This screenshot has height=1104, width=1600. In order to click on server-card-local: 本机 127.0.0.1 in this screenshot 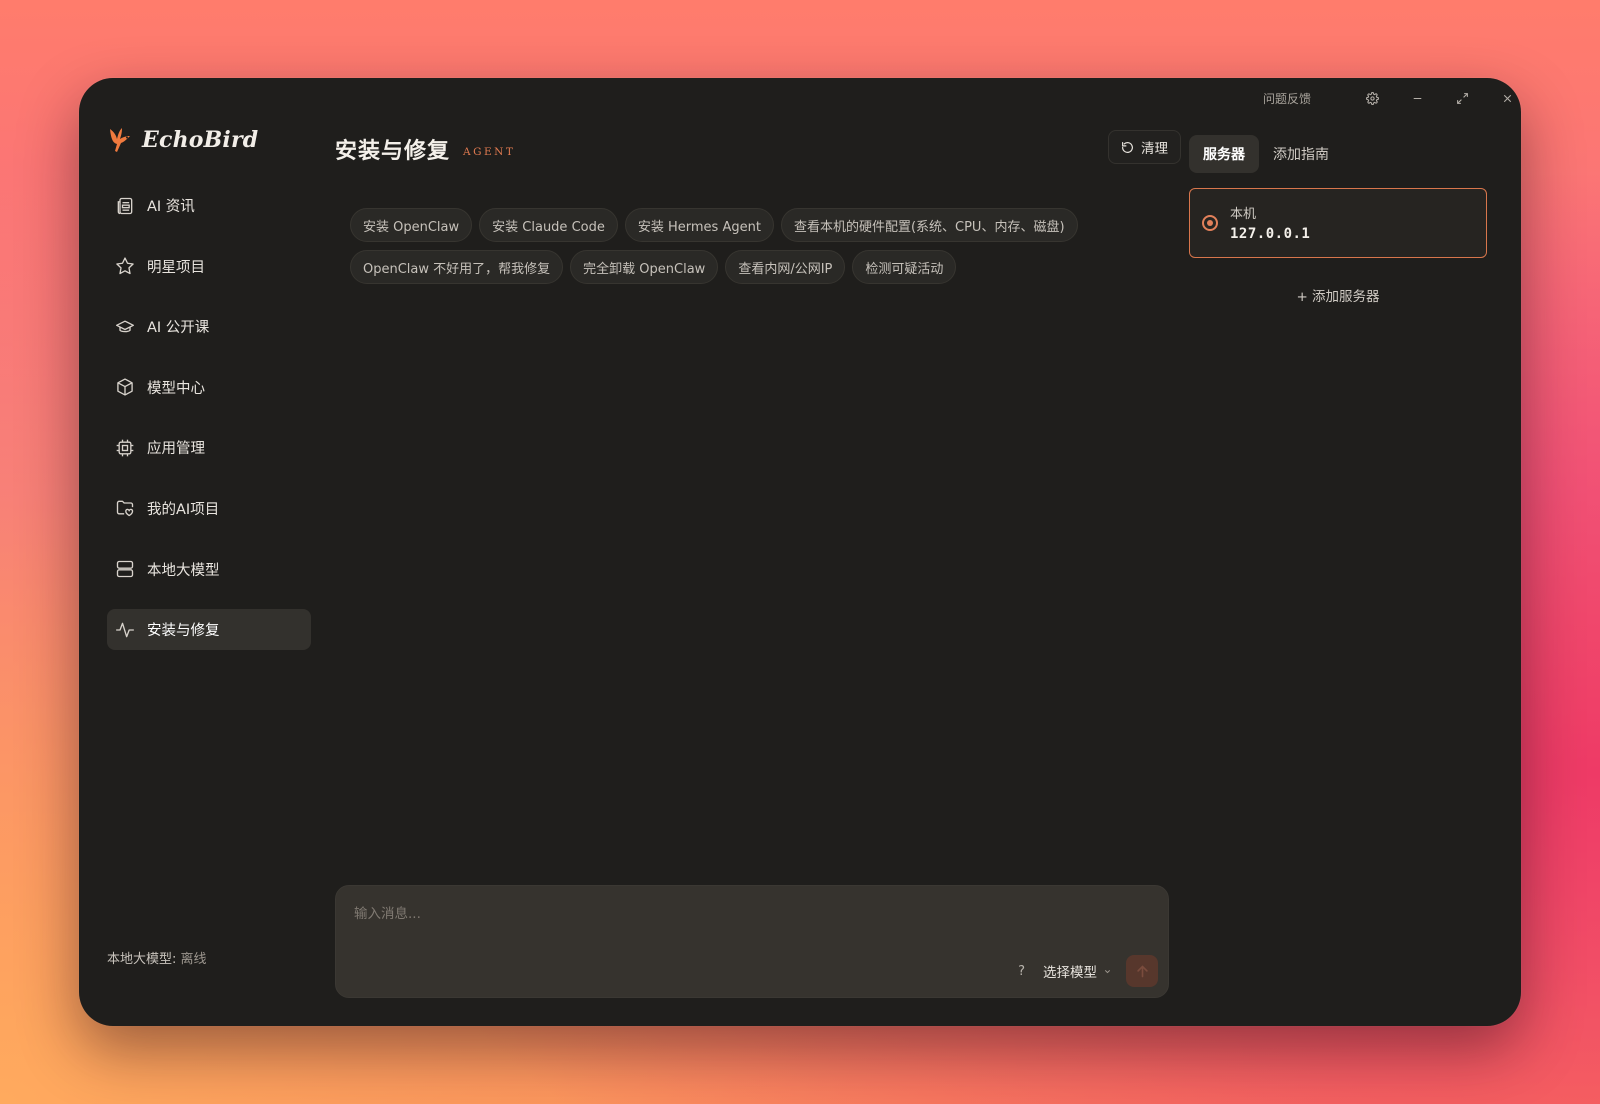, I will do `click(1338, 223)`.